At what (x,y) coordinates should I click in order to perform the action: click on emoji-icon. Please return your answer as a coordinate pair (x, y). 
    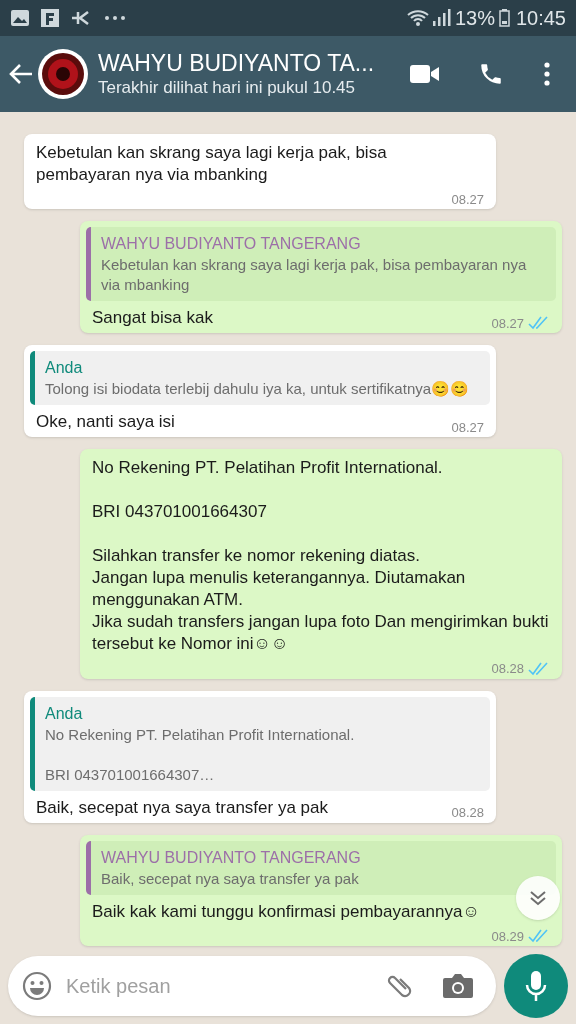
    Looking at the image, I should click on (37, 986).